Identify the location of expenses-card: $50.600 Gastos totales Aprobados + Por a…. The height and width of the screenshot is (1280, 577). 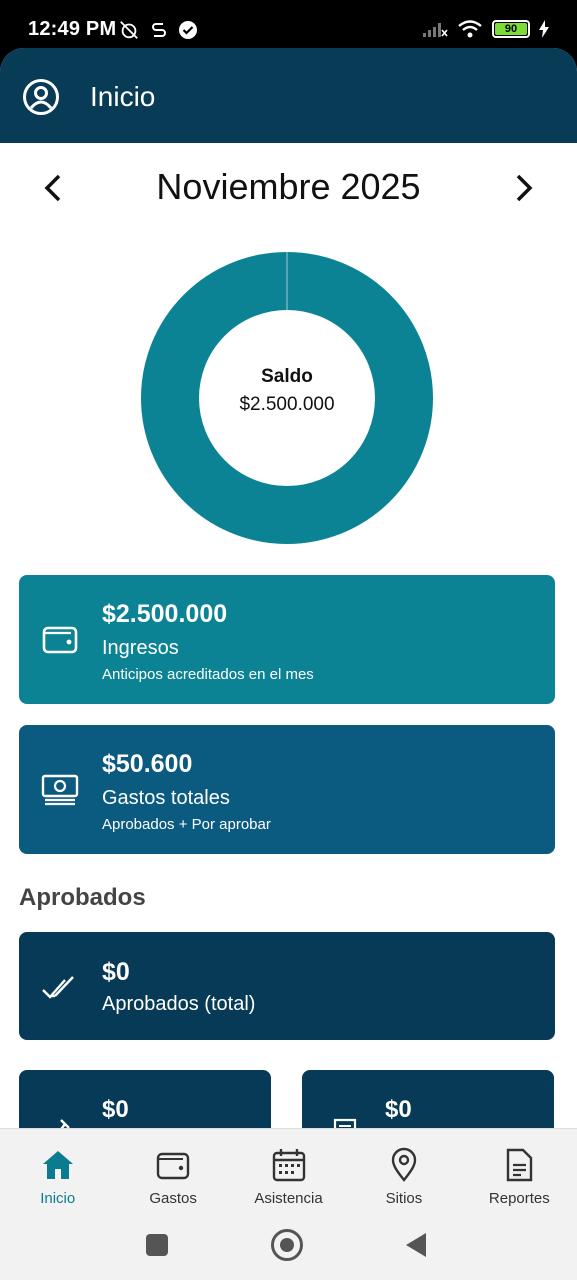
(287, 789).